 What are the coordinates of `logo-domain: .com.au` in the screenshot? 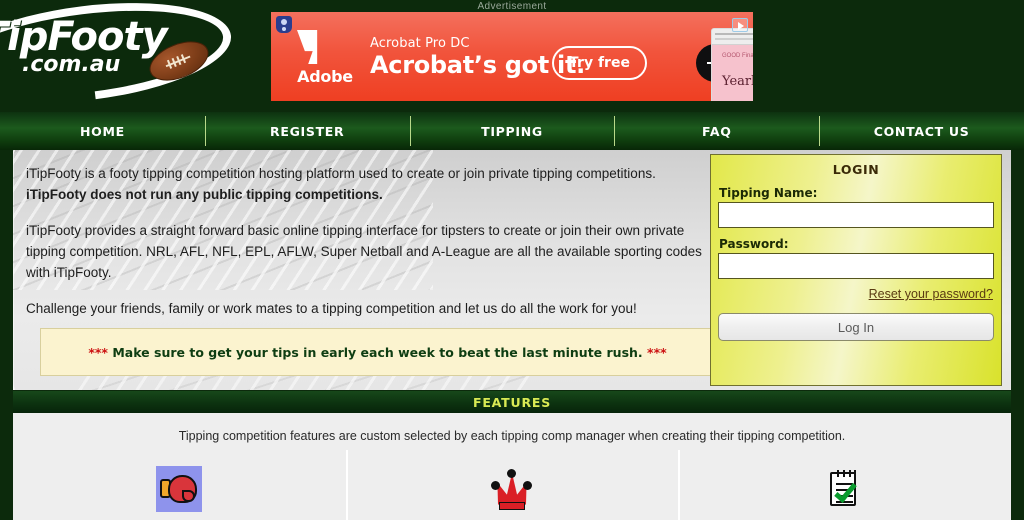 It's located at (71, 64).